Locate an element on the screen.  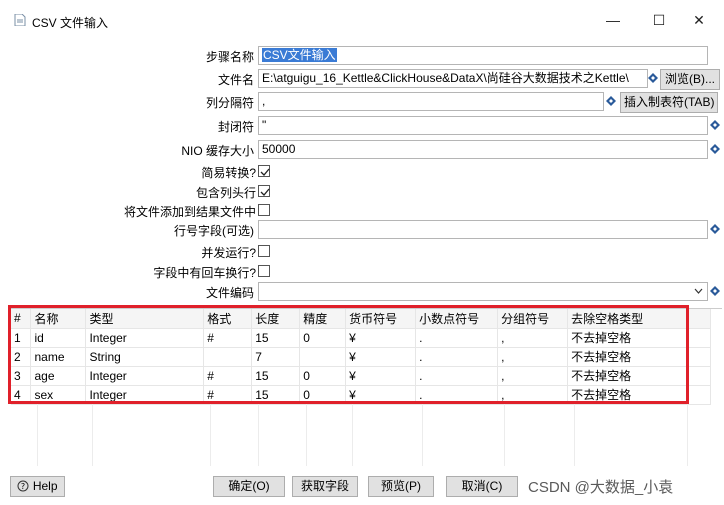
table-row: 3 age Integer # 15 0 ¥ . , 不去掉空格 is located at coordinates (361, 376).